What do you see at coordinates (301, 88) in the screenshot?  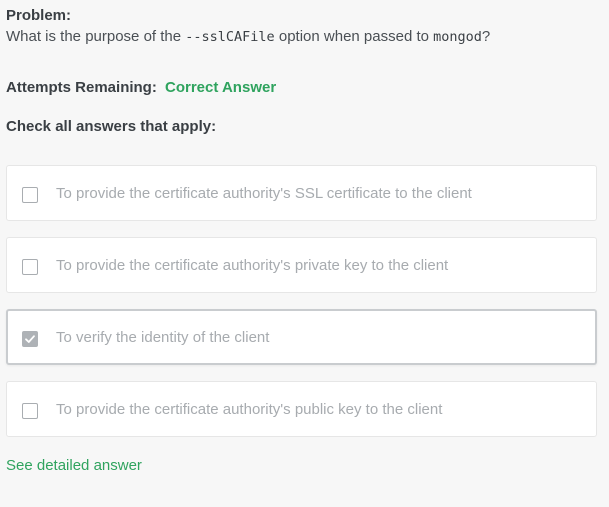 I see `attempts-row: Attempts Remaining: Correct Answer` at bounding box center [301, 88].